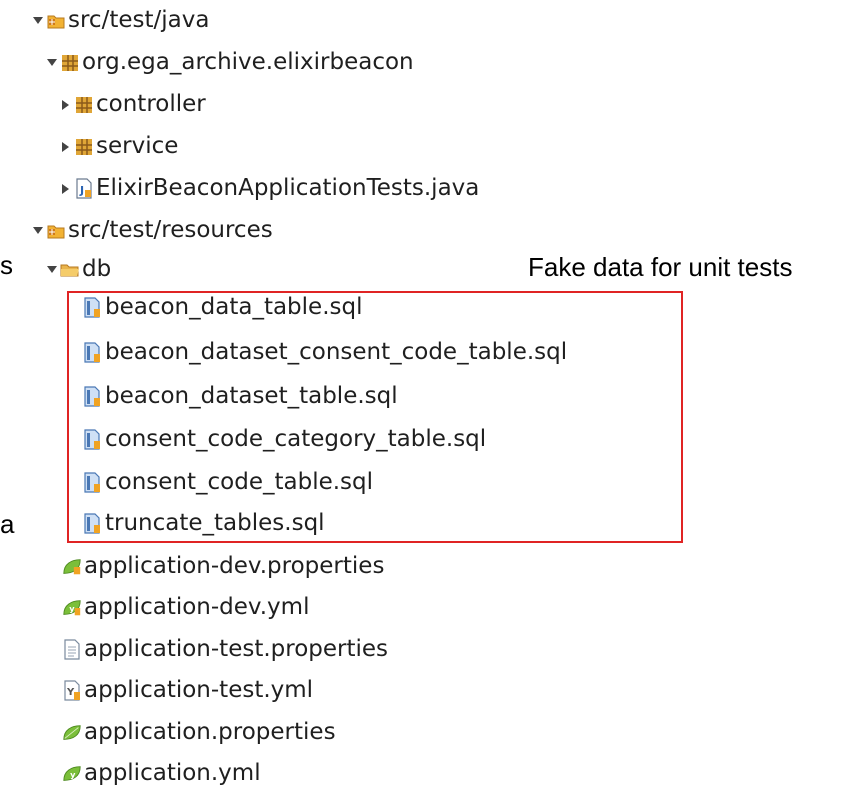 This screenshot has height=795, width=868. I want to click on tree-item-label: service, so click(137, 146).